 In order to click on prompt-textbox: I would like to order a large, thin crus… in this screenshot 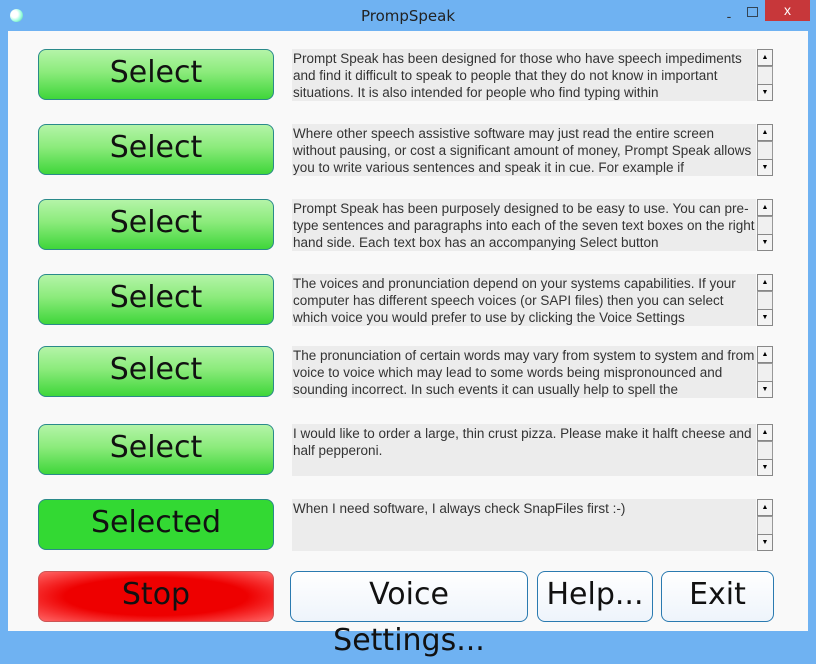, I will do `click(524, 450)`.